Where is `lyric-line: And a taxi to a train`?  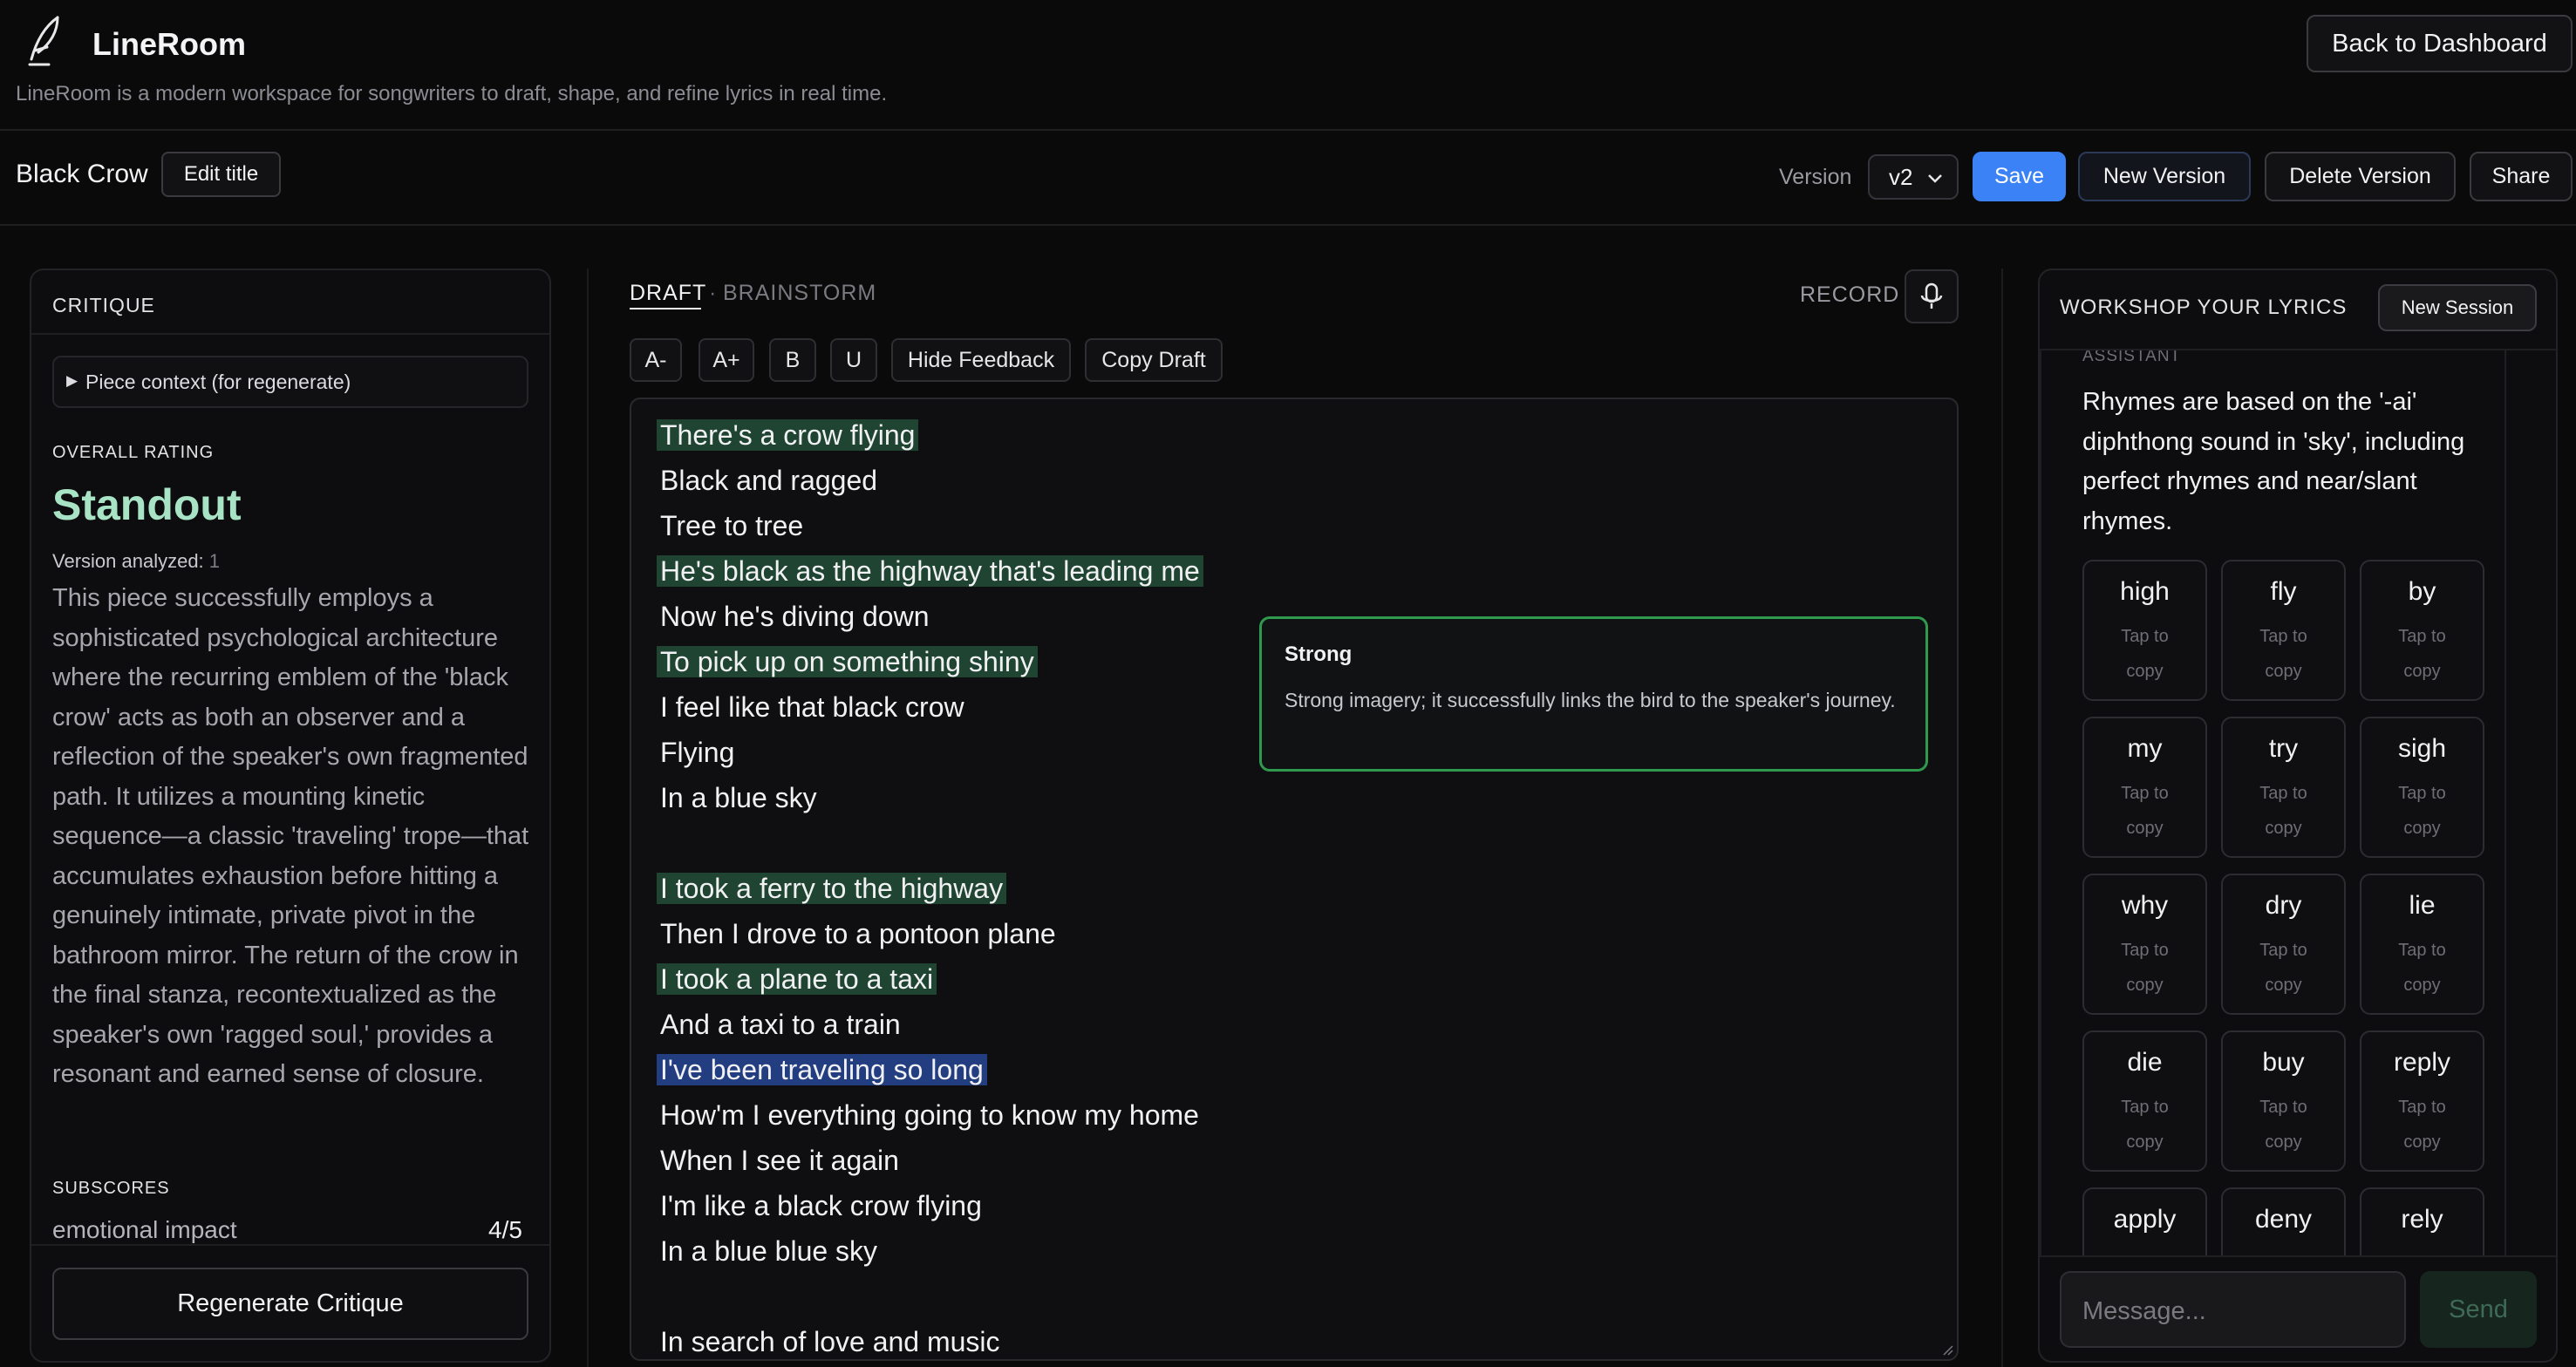
lyric-line: And a taxi to a train is located at coordinates (780, 1025).